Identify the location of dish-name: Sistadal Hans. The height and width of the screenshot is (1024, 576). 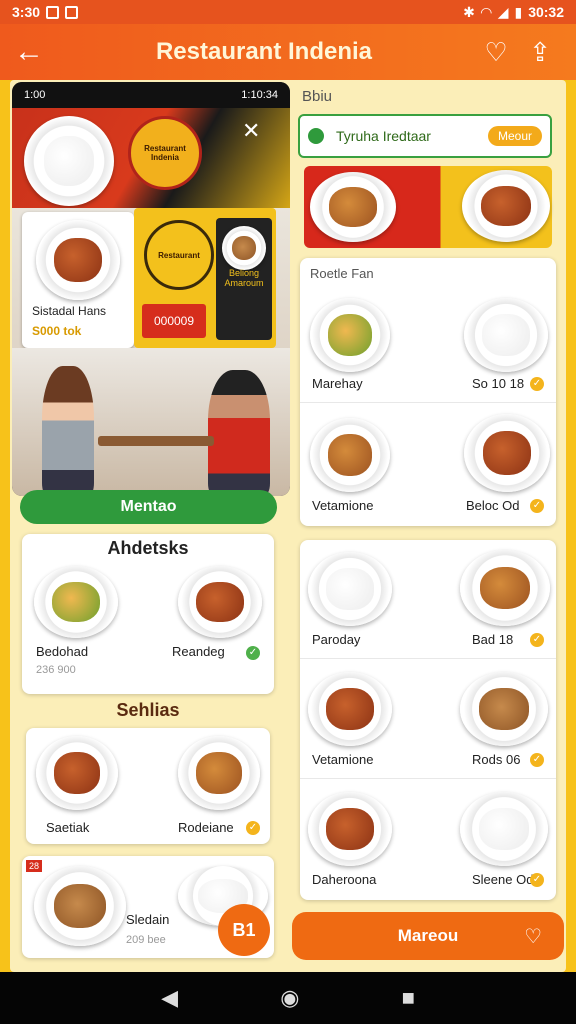
(69, 311).